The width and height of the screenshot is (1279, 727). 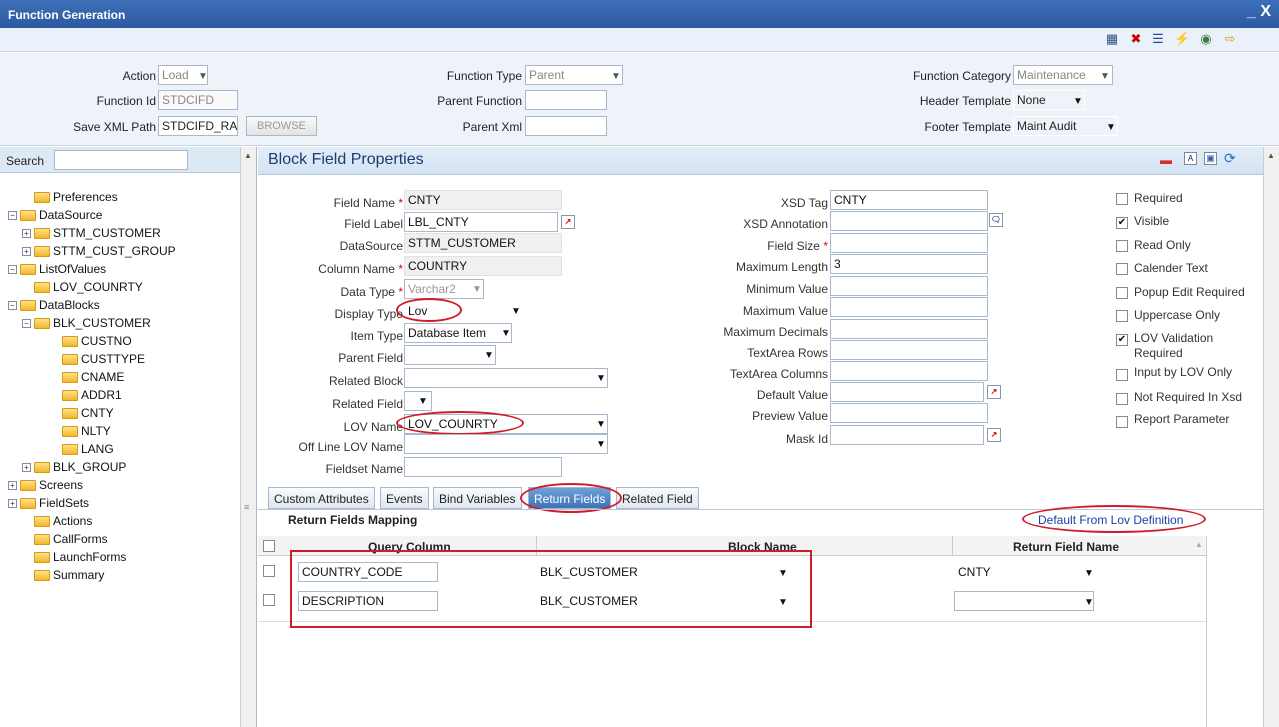 I want to click on tree-item-datablocks: − DataBlocks, so click(x=54, y=305).